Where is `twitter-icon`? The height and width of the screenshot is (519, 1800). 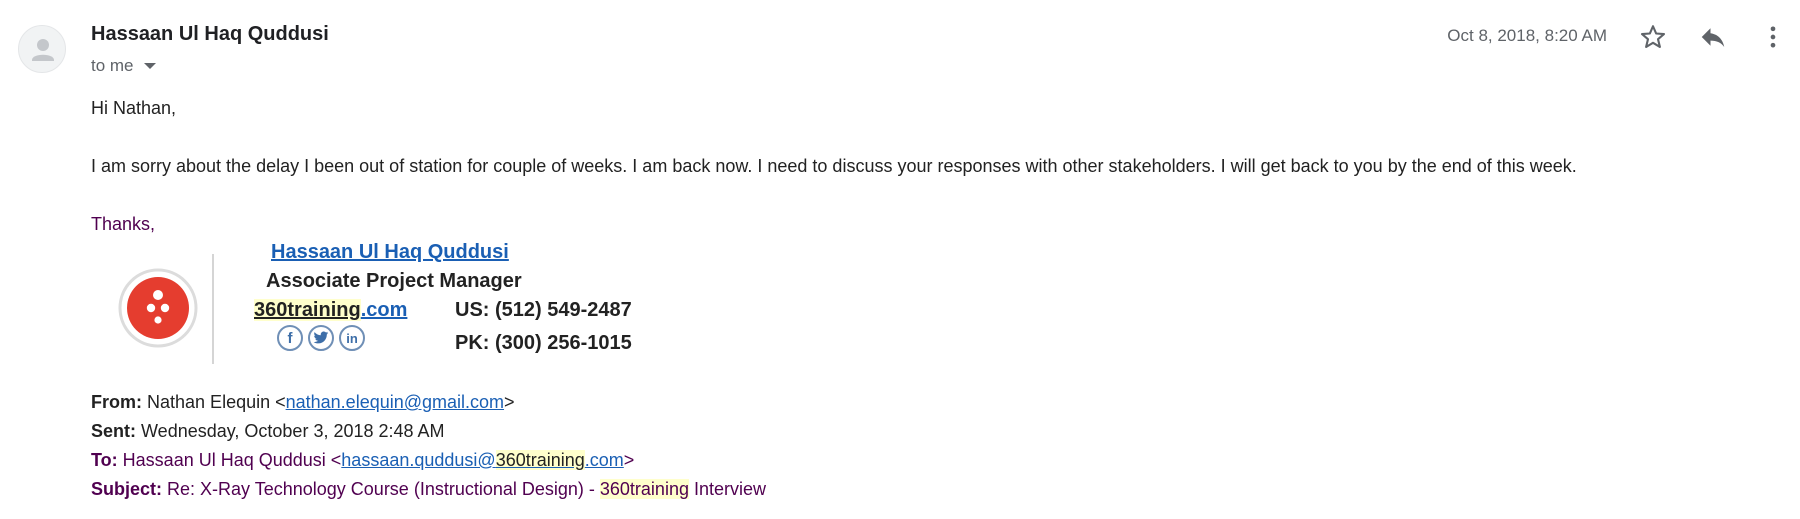 twitter-icon is located at coordinates (321, 338).